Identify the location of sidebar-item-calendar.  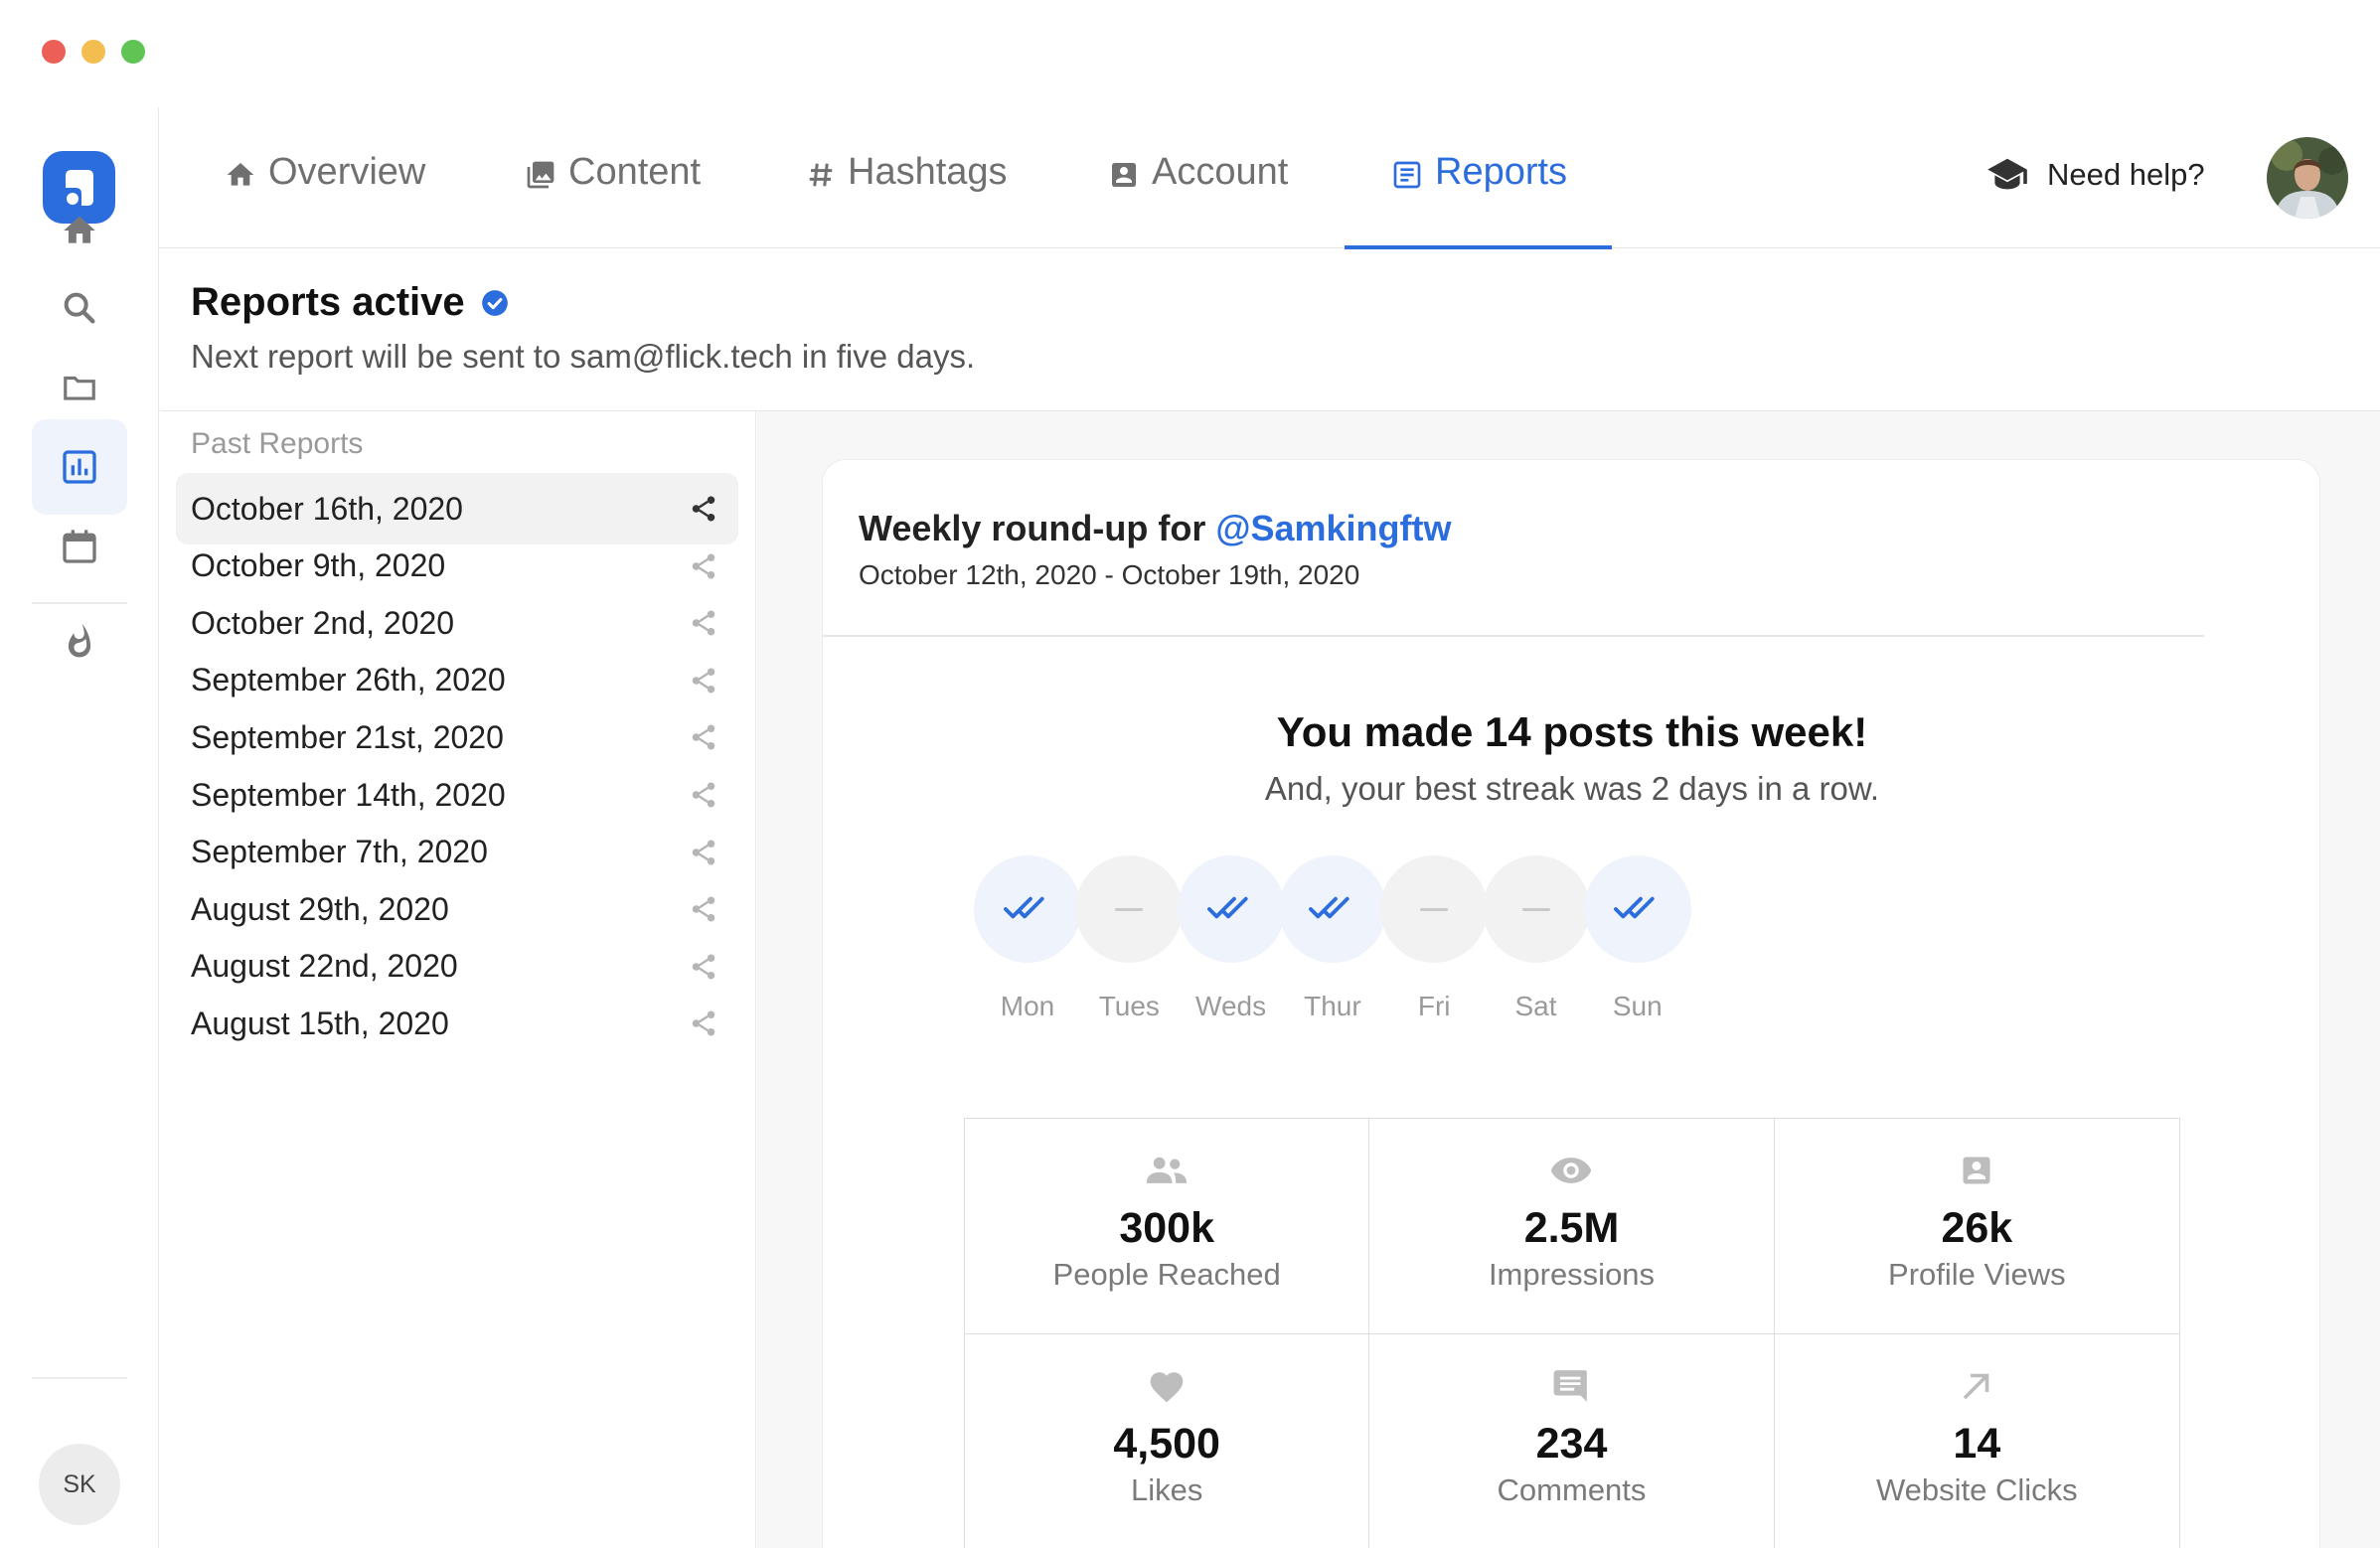
(79, 546).